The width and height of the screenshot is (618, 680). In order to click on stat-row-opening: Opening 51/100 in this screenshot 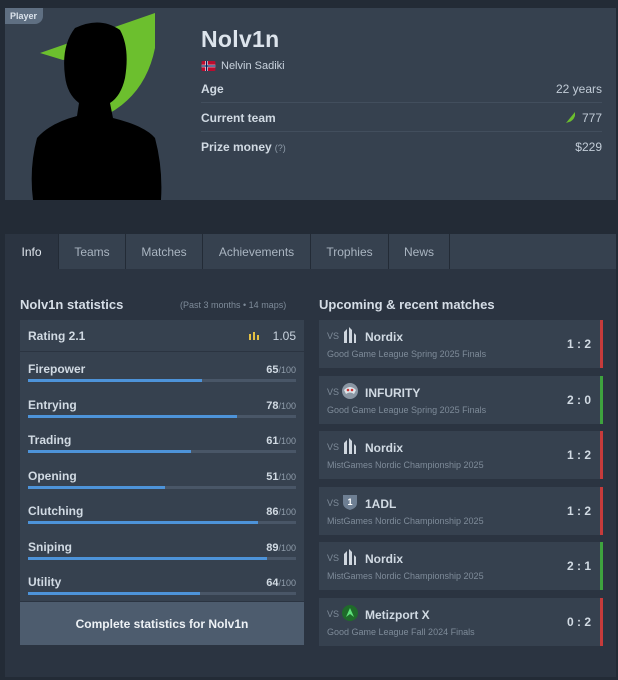, I will do `click(162, 477)`.